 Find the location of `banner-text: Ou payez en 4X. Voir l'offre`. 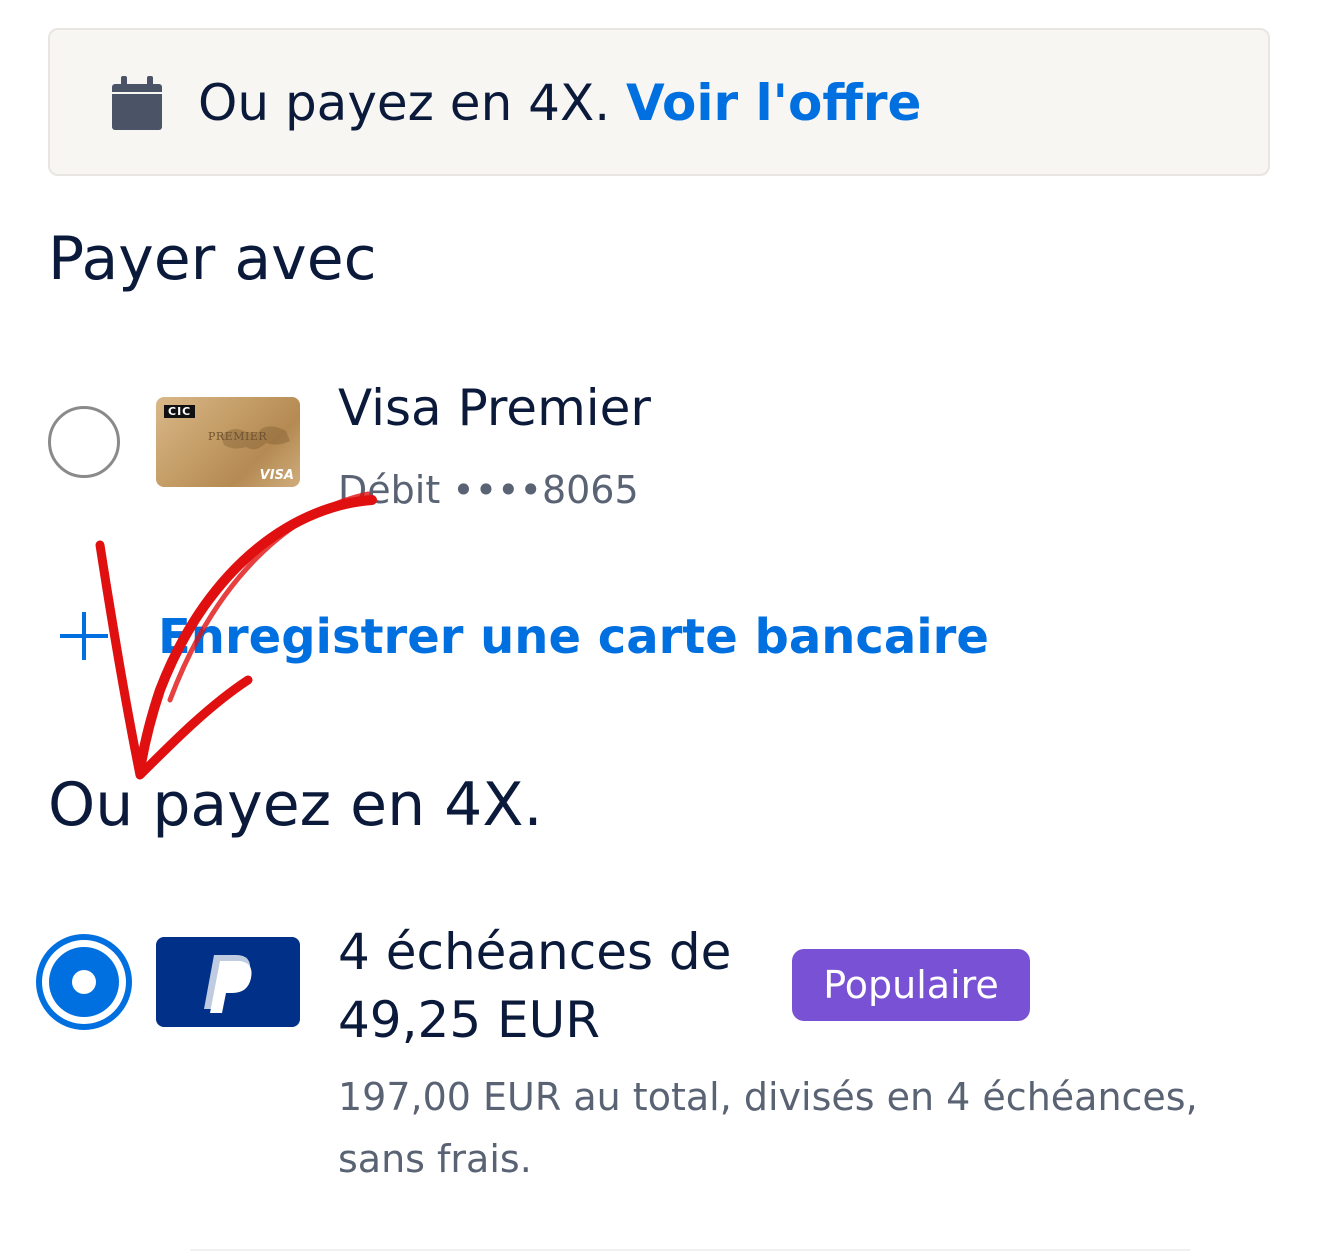

banner-text: Ou payez en 4X. Voir l'offre is located at coordinates (559, 103).